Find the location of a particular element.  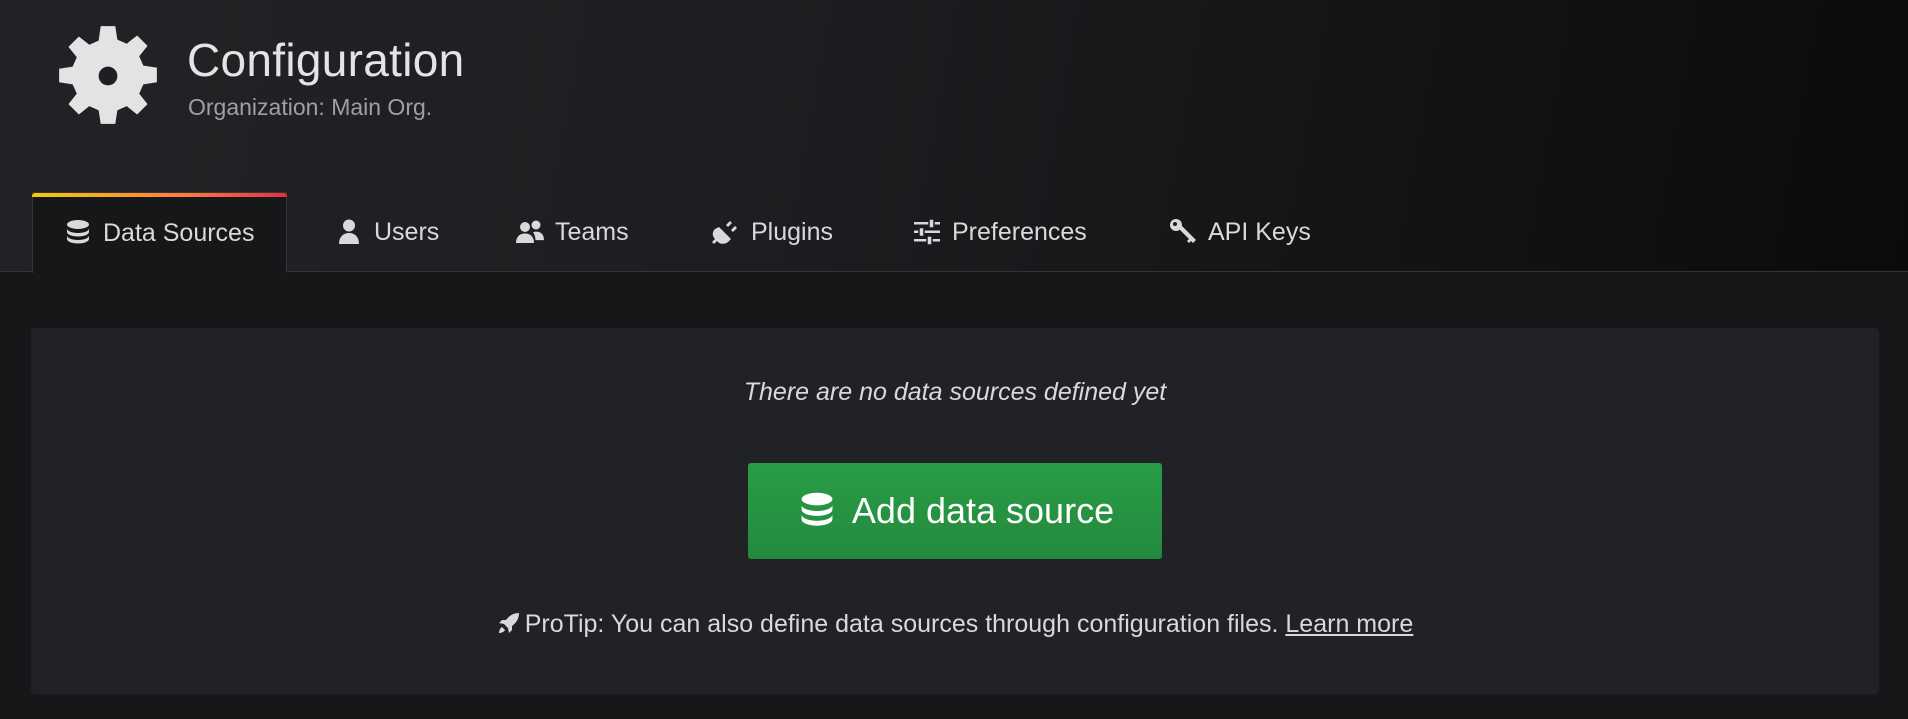

tab-preferences: Preferences is located at coordinates (999, 232).